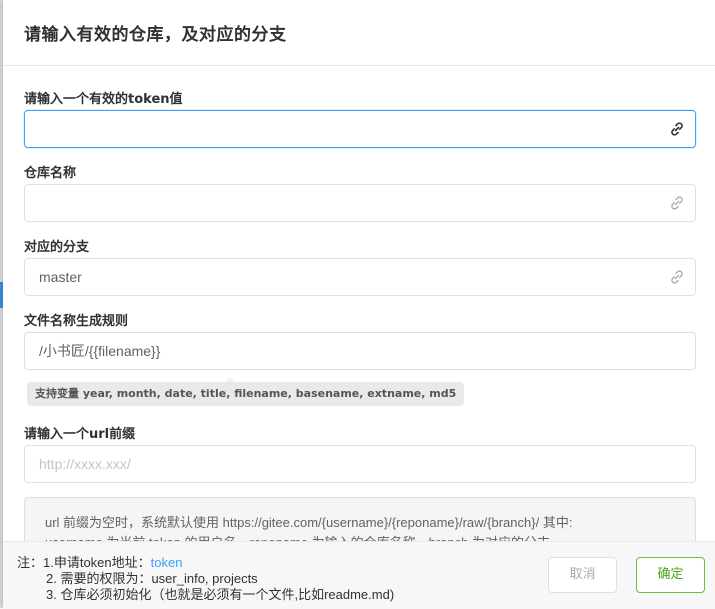 This screenshot has height=609, width=715. What do you see at coordinates (349, 464) in the screenshot?
I see `url-prefix-input` at bounding box center [349, 464].